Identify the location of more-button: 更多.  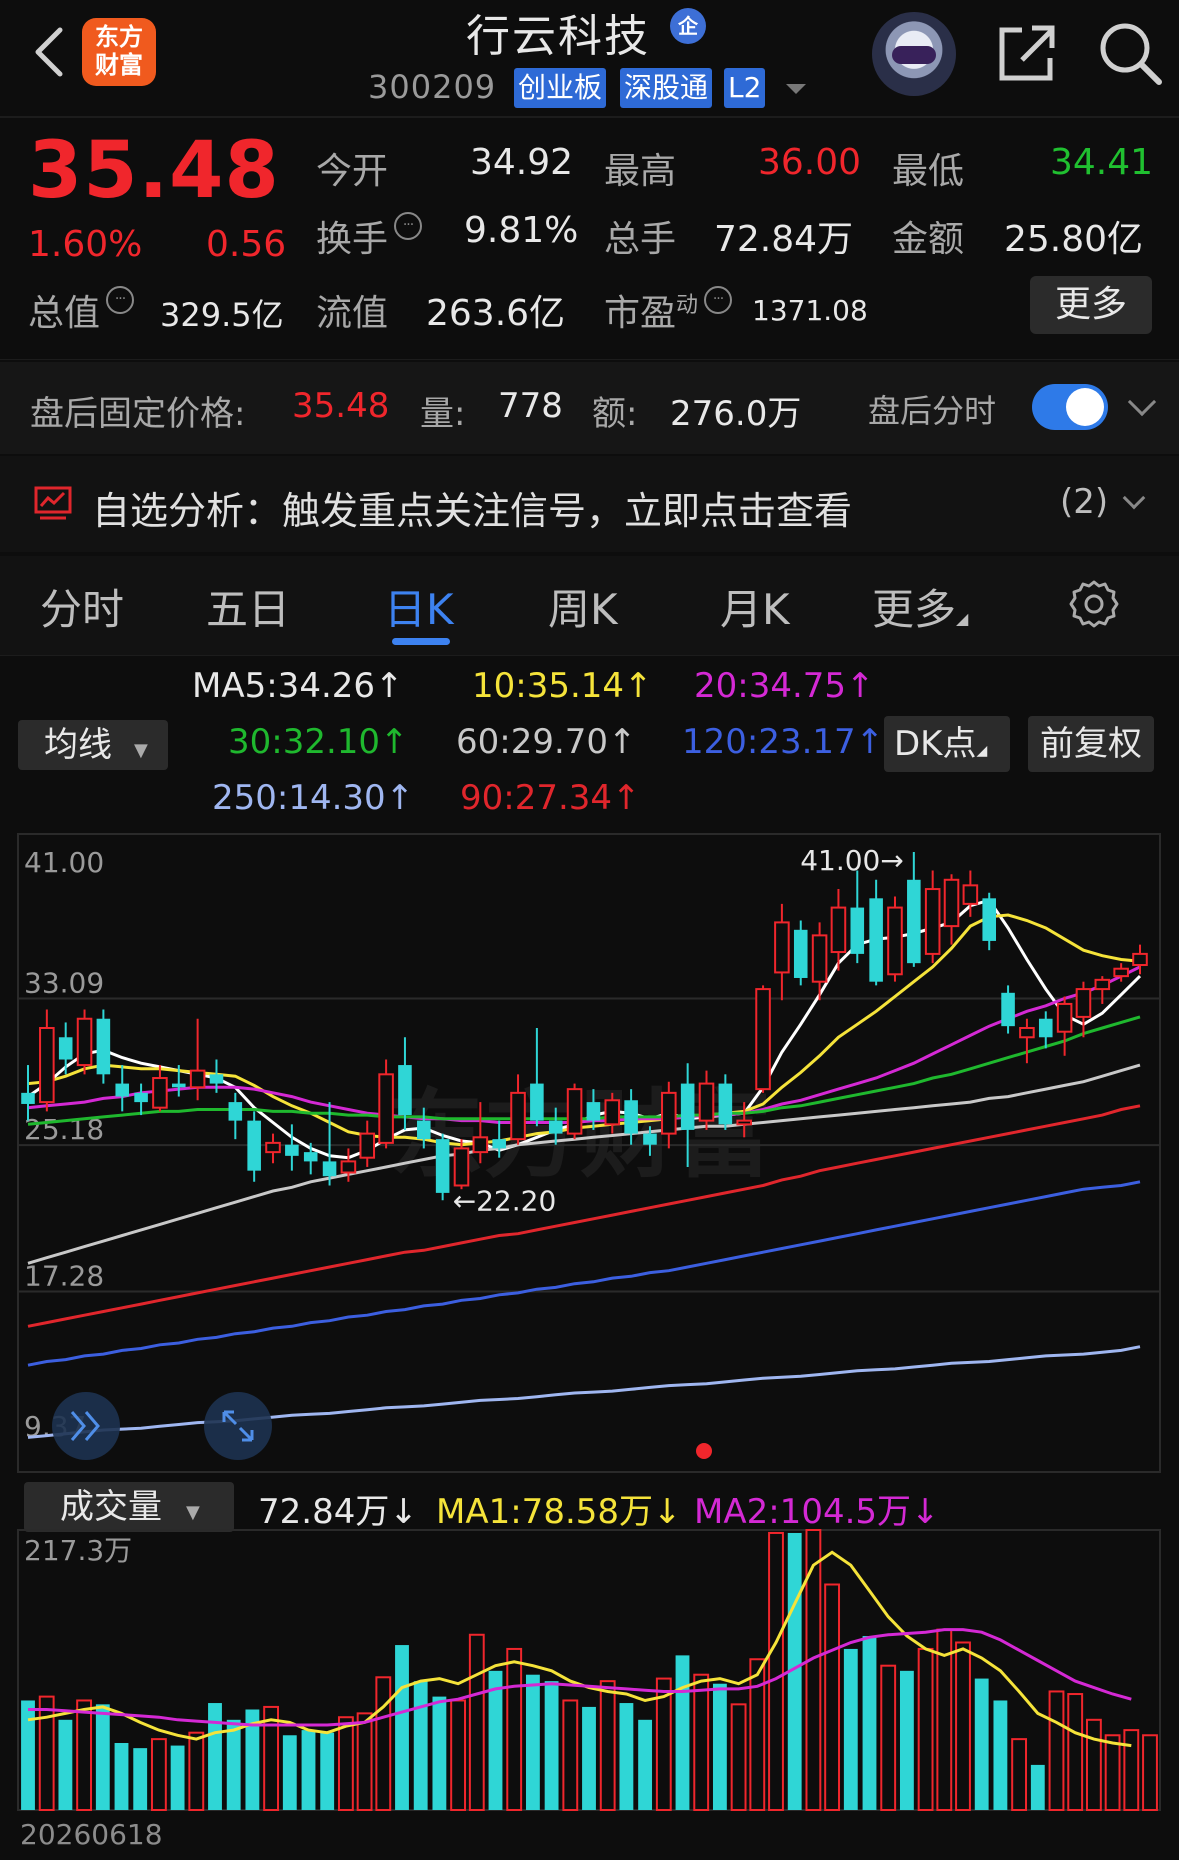
(1091, 305).